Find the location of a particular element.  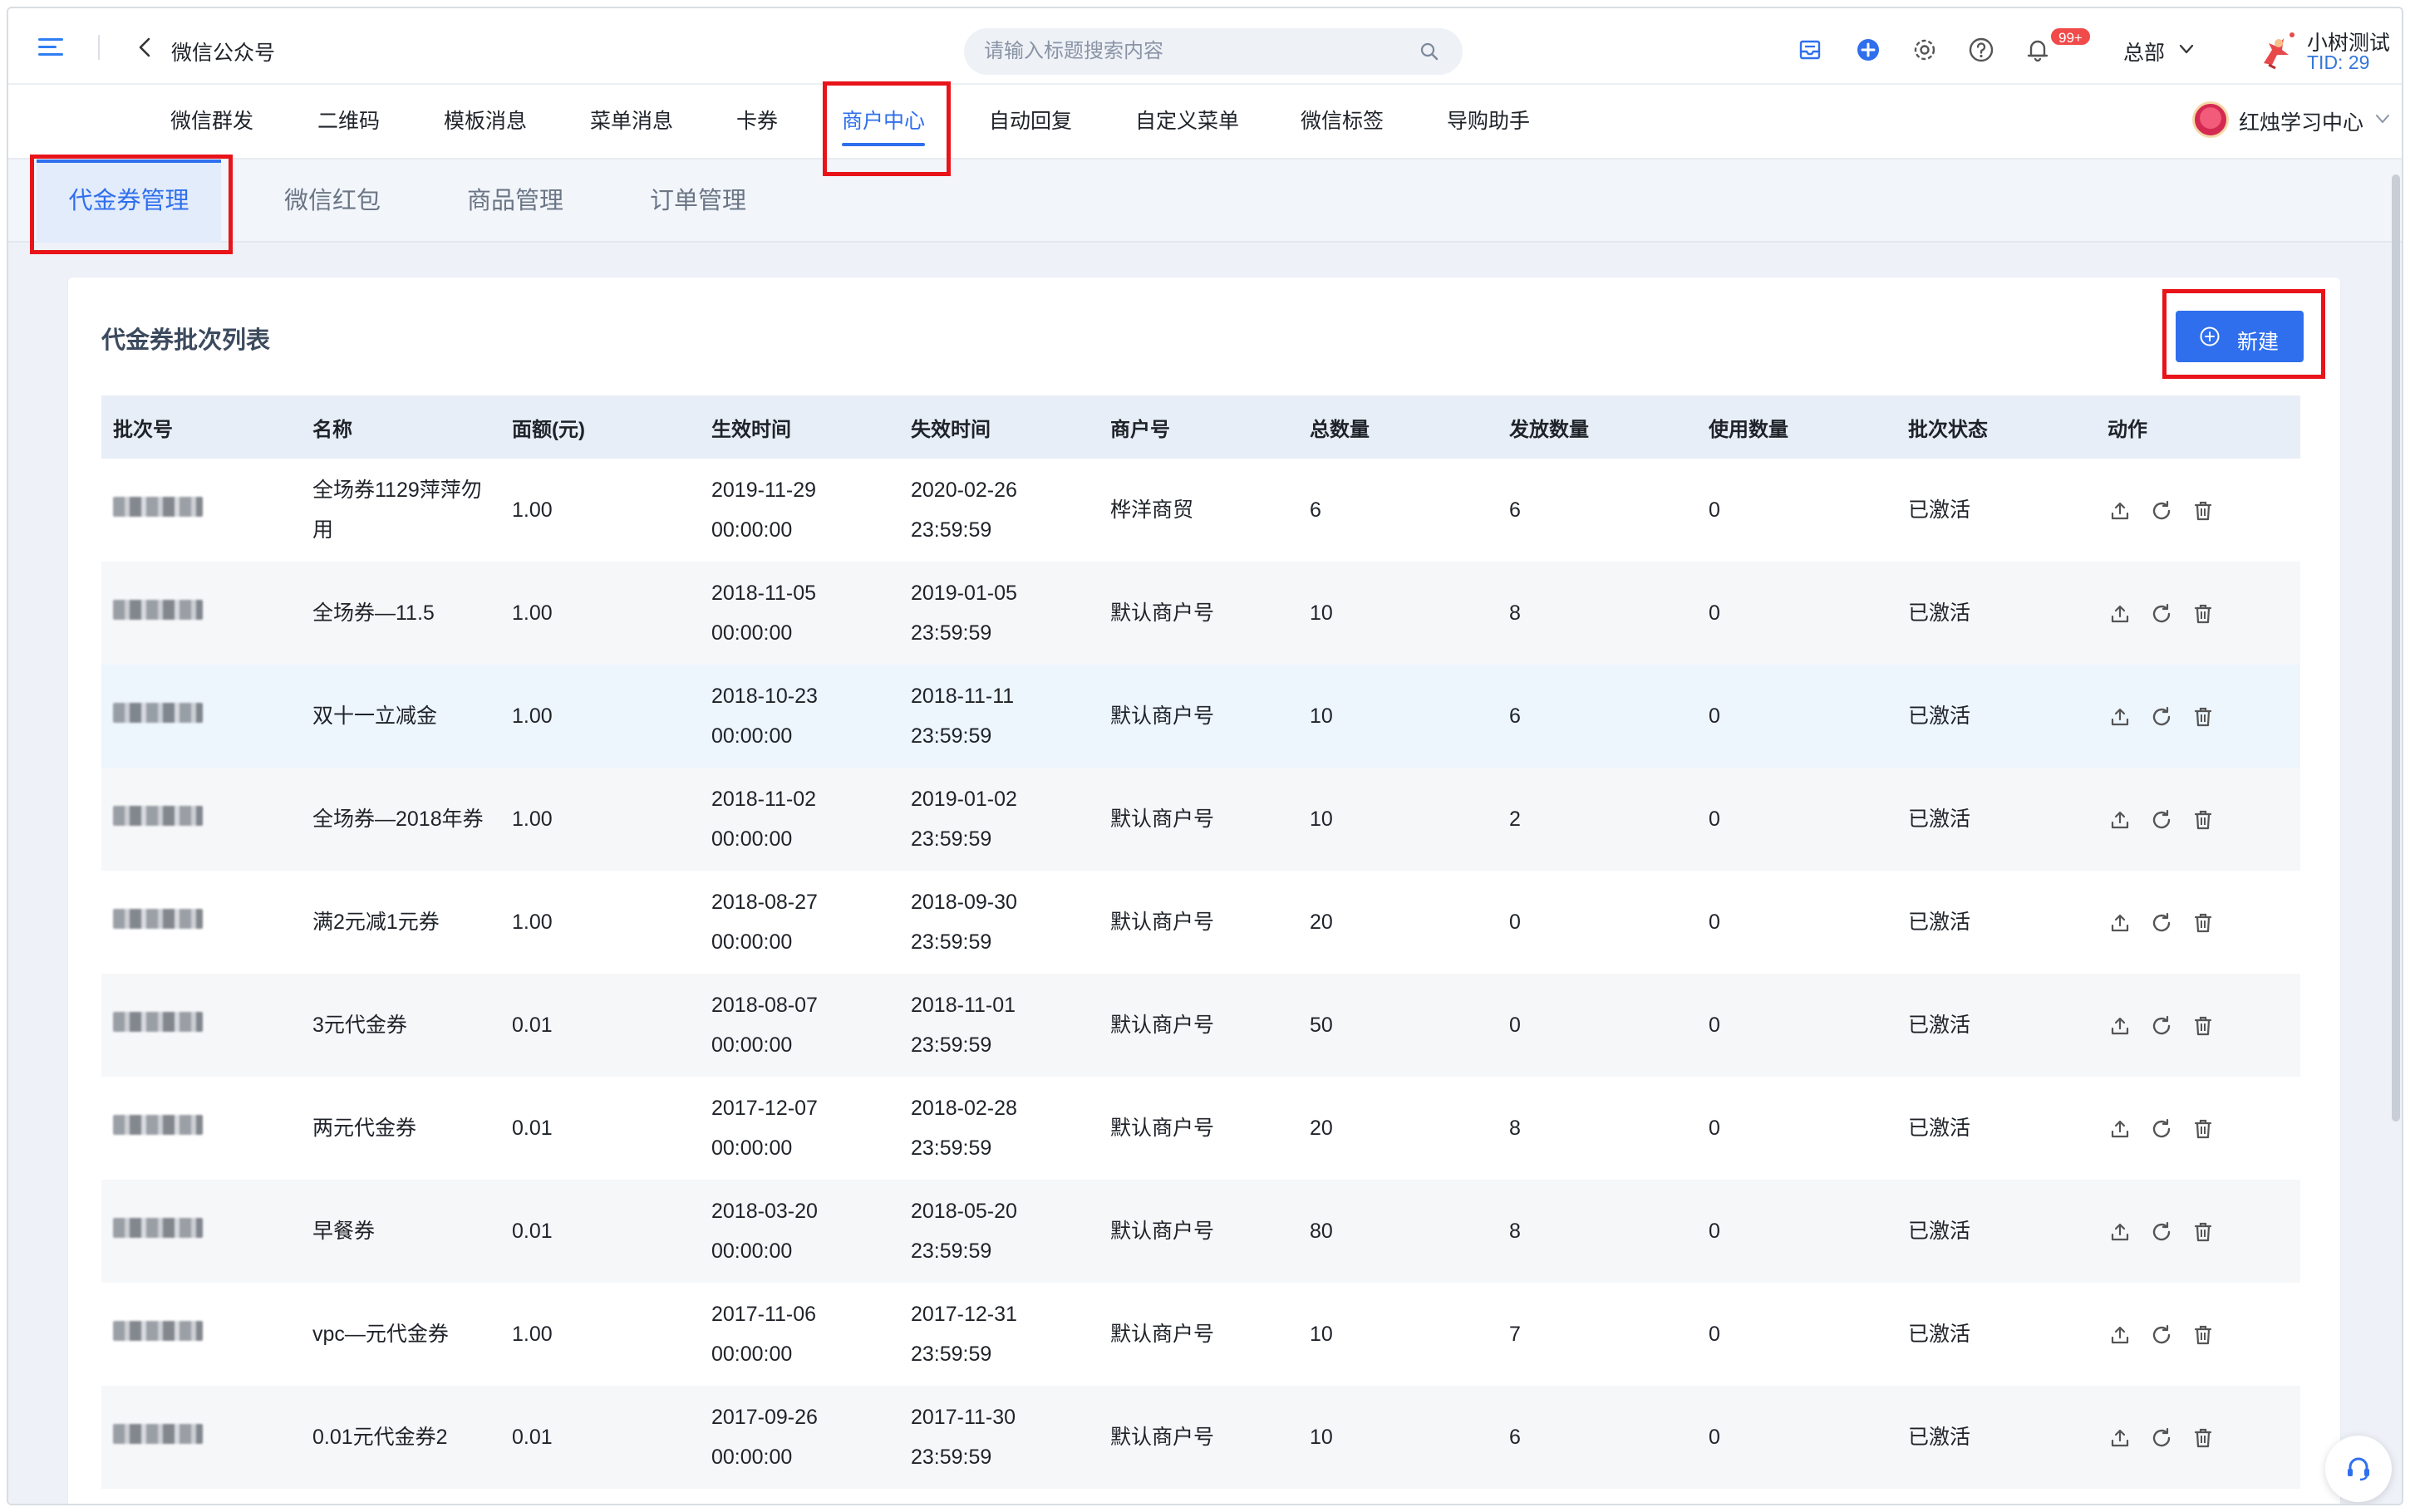

end-time-cell: 2018-11-11 23:59:59 is located at coordinates (999, 716).